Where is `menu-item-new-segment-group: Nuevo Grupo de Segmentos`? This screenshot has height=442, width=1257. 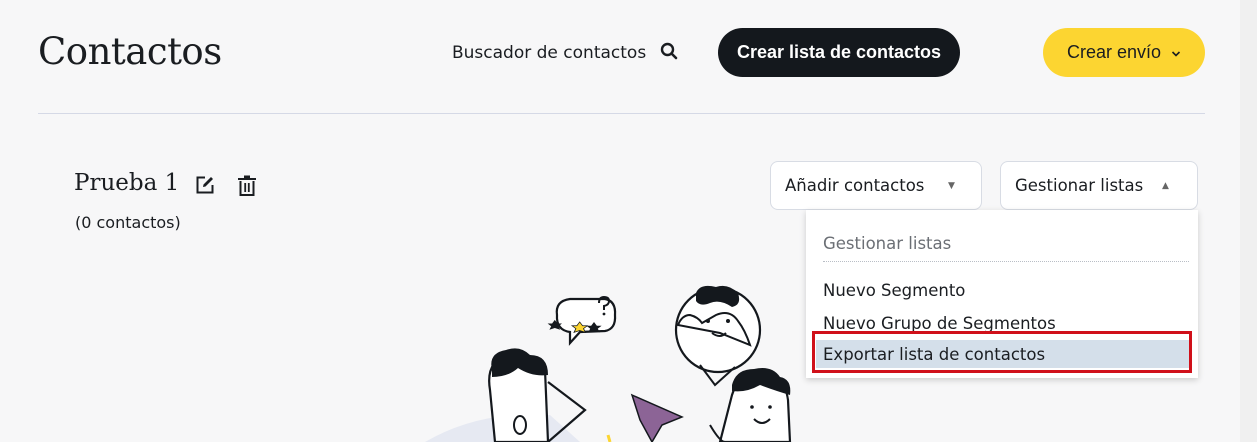 menu-item-new-segment-group: Nuevo Grupo de Segmentos is located at coordinates (1002, 323).